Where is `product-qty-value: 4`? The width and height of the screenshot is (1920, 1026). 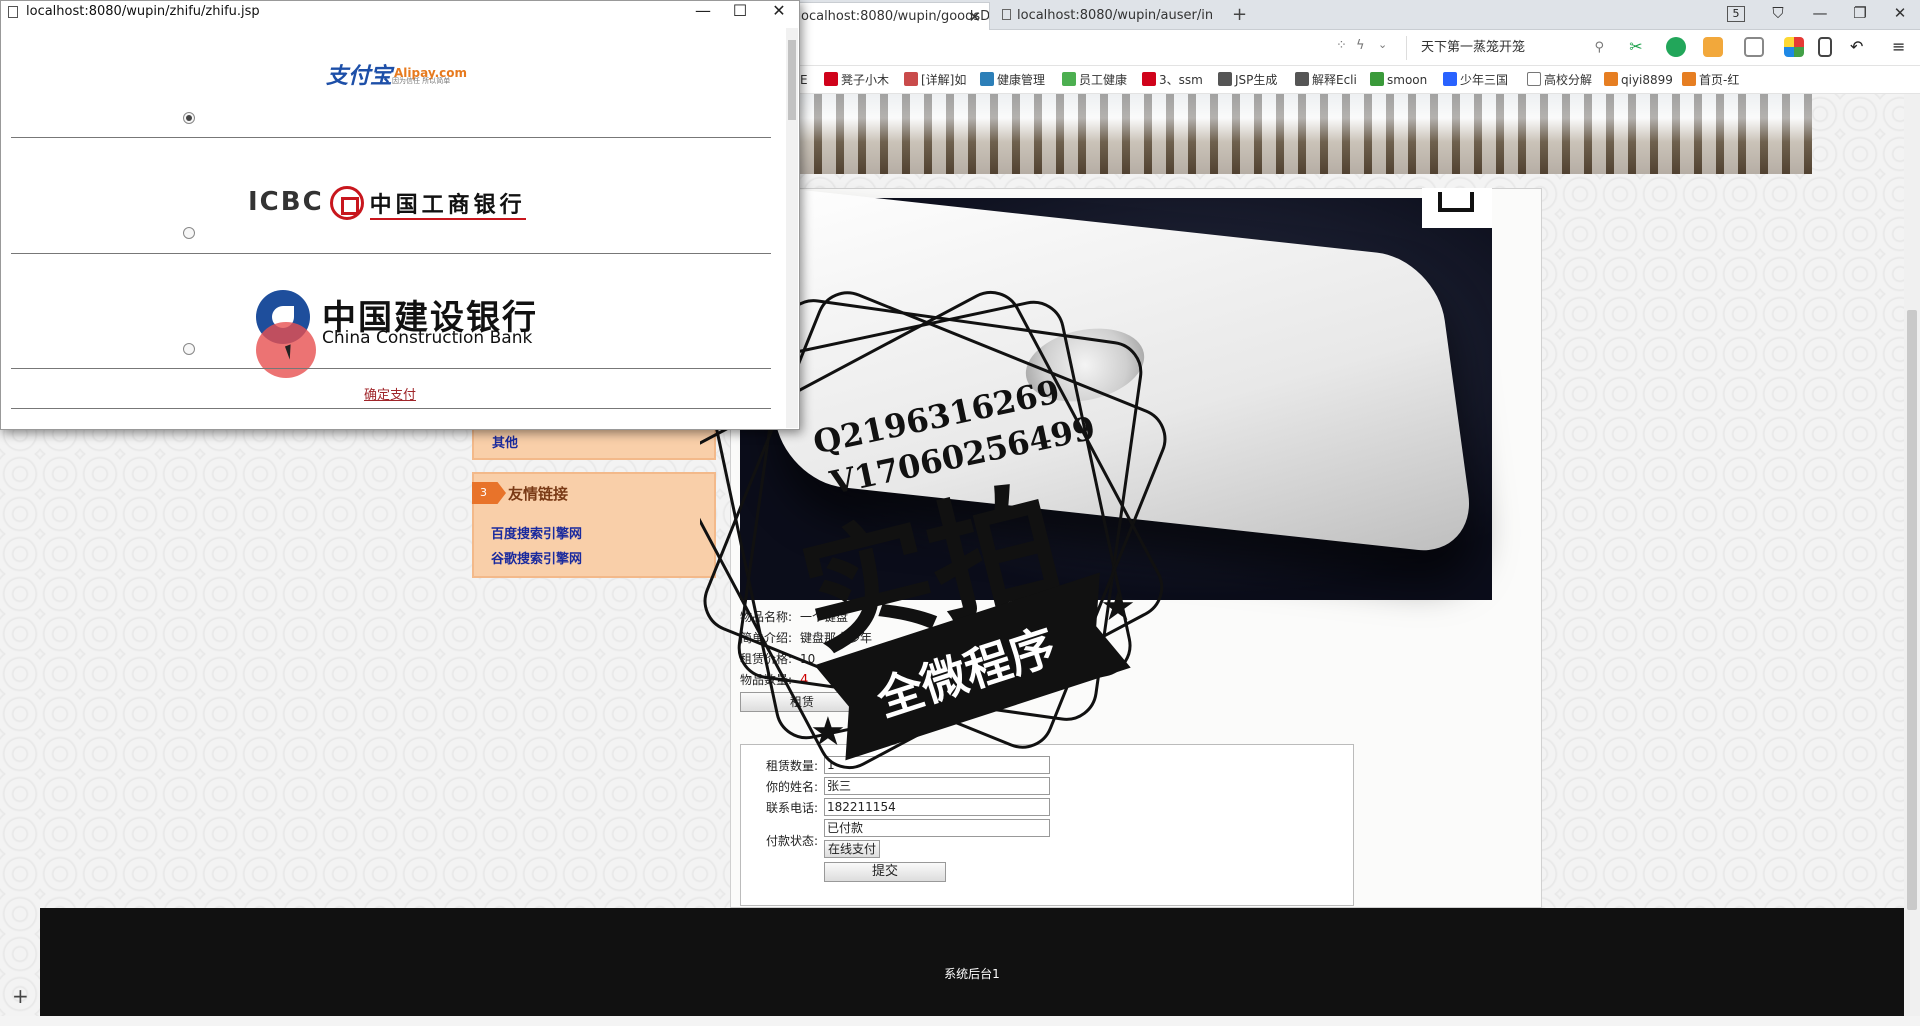
product-qty-value: 4 is located at coordinates (804, 680).